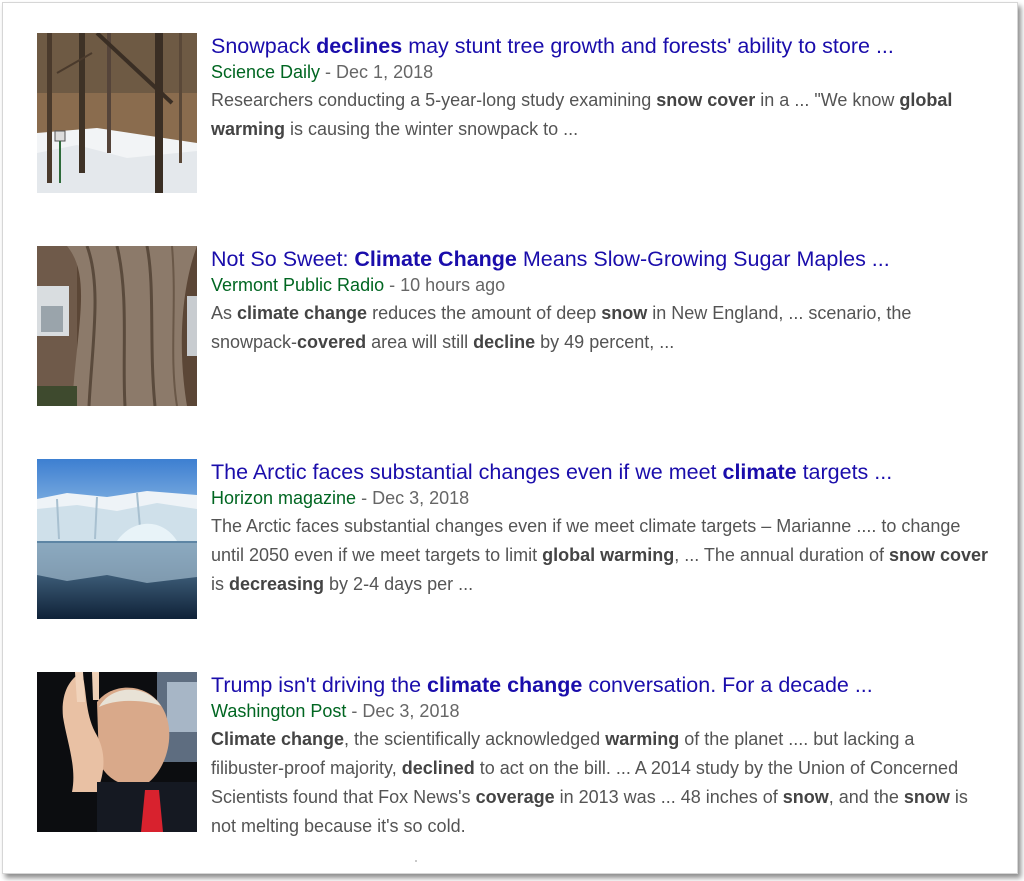  I want to click on highlighted-term: climate, so click(759, 472).